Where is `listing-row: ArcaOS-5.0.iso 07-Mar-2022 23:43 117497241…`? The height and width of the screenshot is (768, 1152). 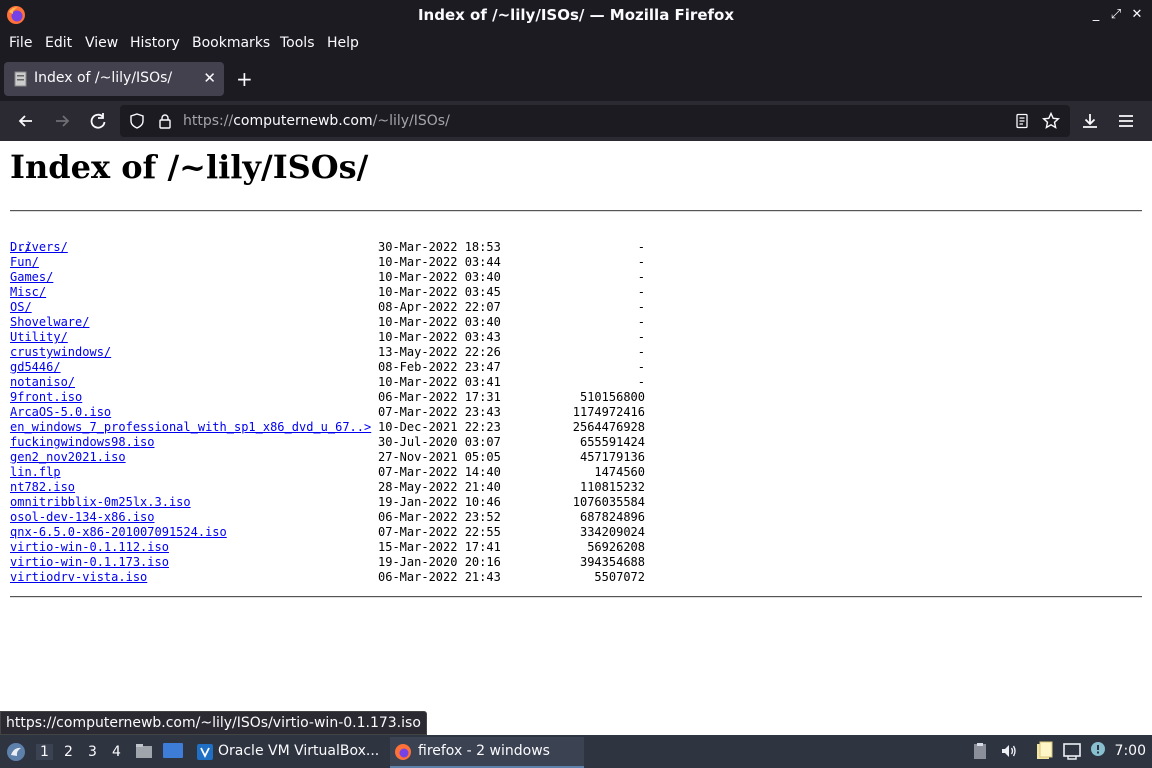 listing-row: ArcaOS-5.0.iso 07-Mar-2022 23:43 117497241… is located at coordinates (327, 412).